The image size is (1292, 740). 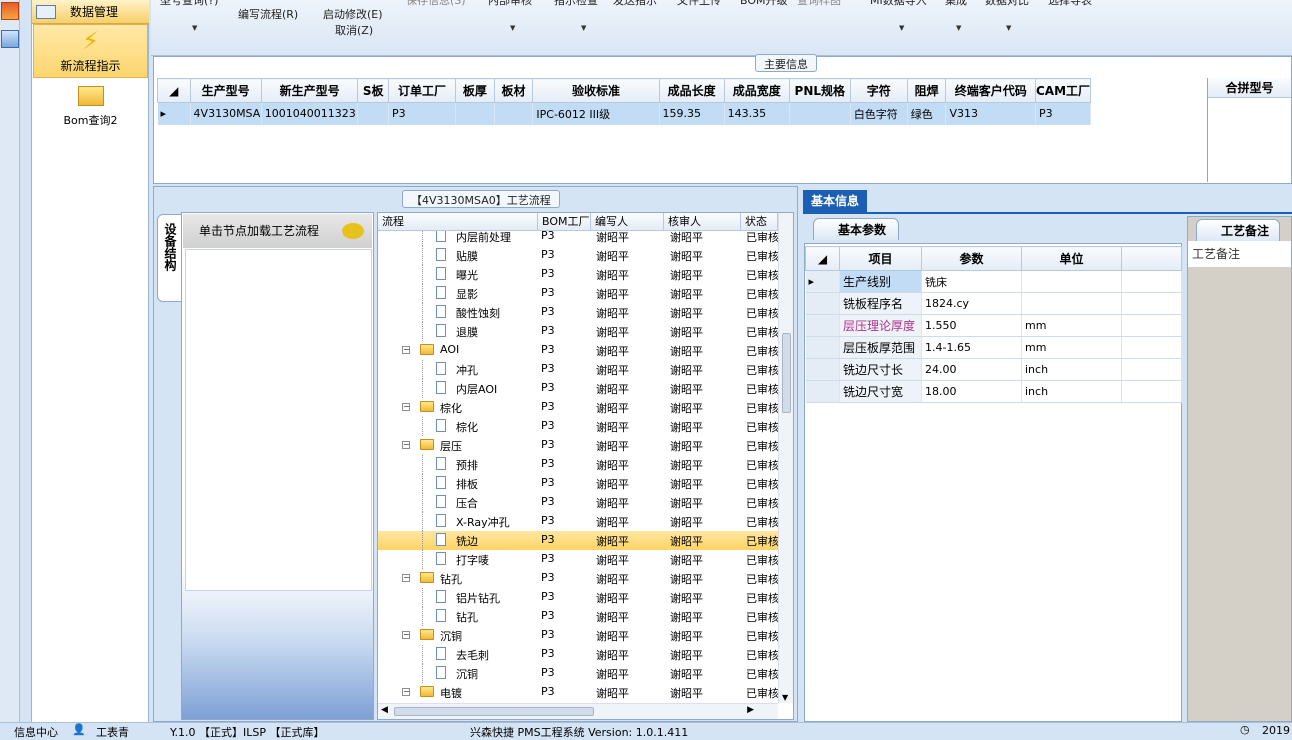 I want to click on table-row: 铣边尺寸长 24.00 inch, so click(x=993, y=369).